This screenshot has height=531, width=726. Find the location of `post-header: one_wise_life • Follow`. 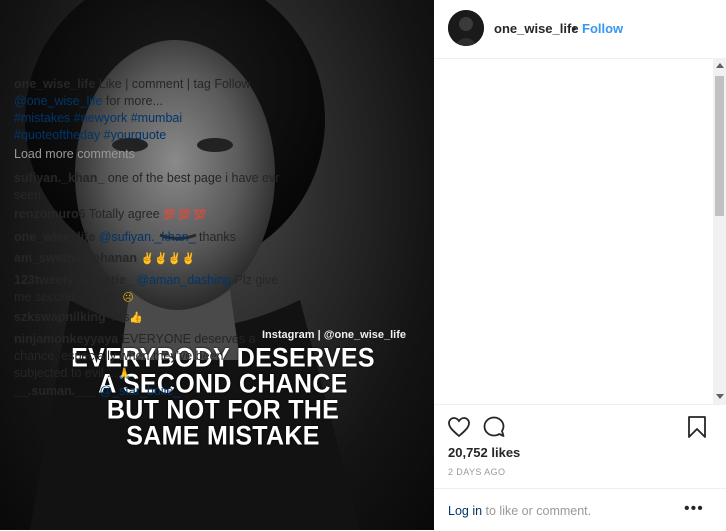

post-header: one_wise_life • Follow is located at coordinates (580, 29).